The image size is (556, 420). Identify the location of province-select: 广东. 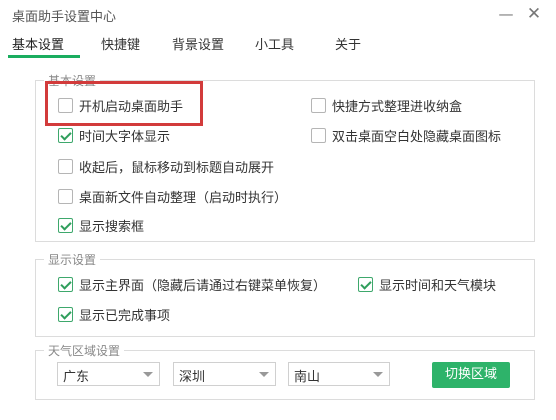
(108, 374).